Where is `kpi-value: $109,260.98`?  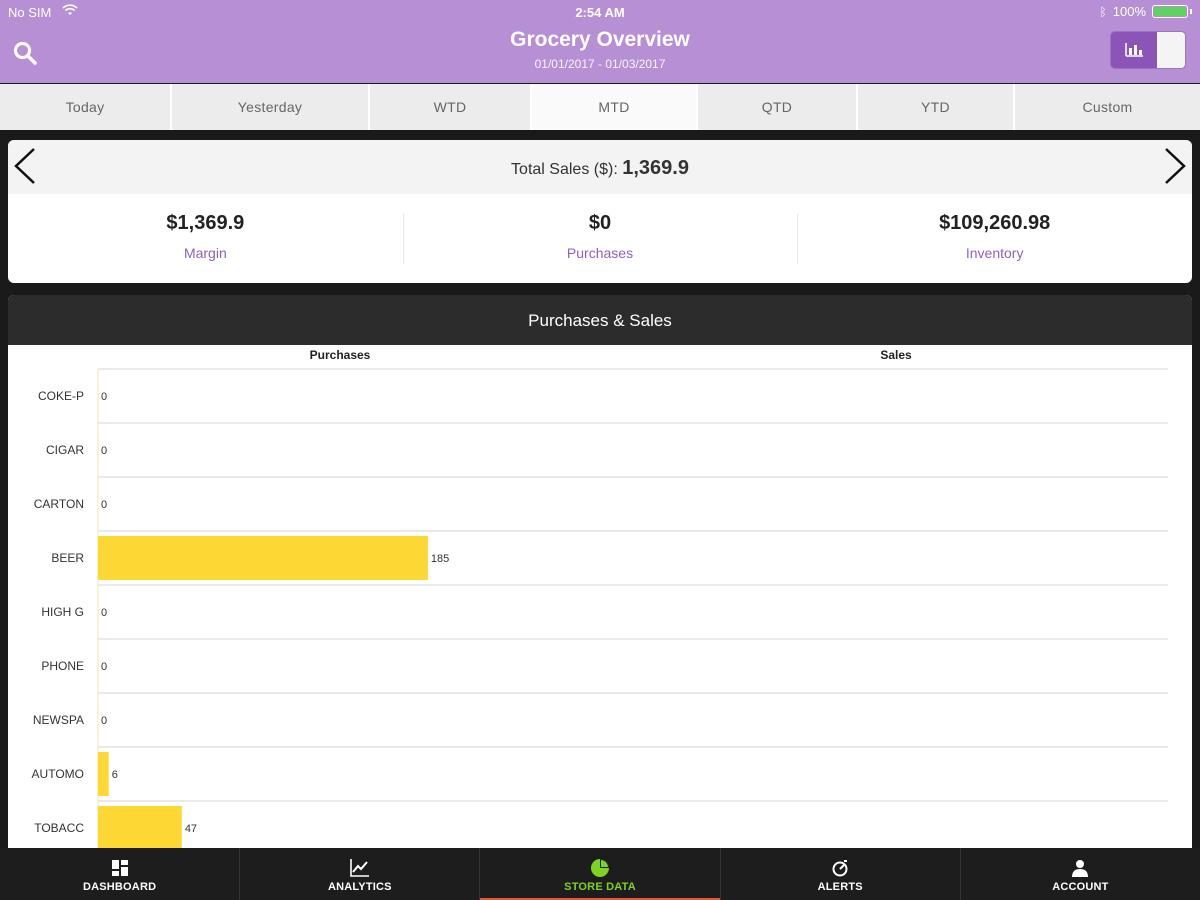
kpi-value: $109,260.98 is located at coordinates (995, 223).